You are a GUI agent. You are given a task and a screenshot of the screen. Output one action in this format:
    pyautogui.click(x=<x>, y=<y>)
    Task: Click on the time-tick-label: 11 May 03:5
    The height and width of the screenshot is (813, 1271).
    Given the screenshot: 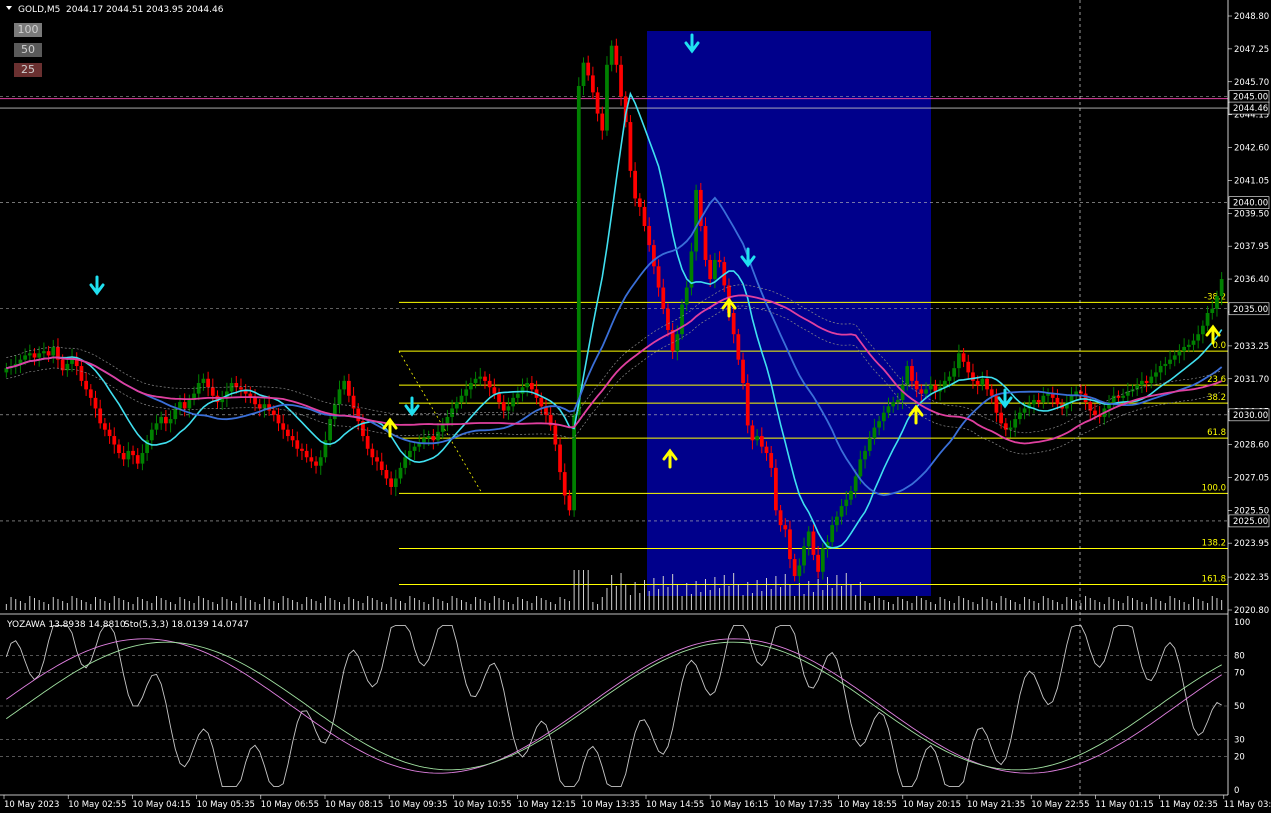 What is the action you would take?
    pyautogui.click(x=1247, y=805)
    